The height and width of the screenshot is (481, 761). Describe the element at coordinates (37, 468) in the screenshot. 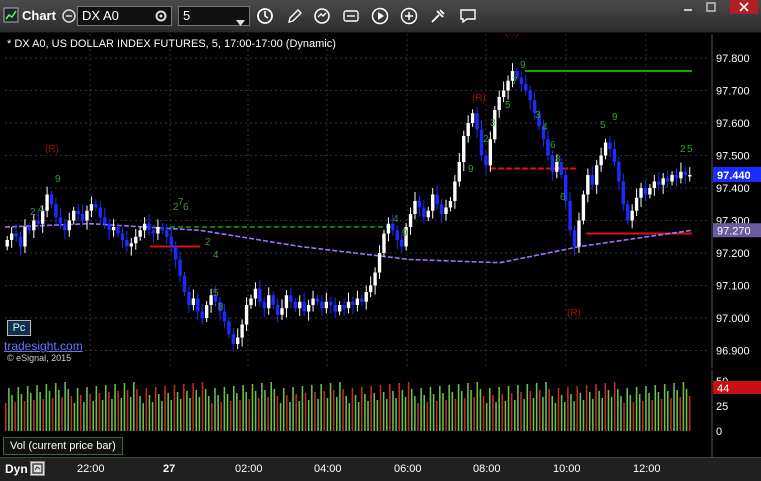

I see `dynamic-toggle-button` at that location.